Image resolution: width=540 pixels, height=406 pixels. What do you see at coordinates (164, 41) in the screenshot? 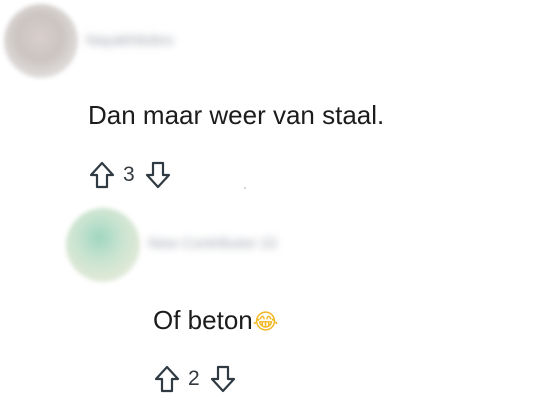
I see `username: Nayakhilobro` at bounding box center [164, 41].